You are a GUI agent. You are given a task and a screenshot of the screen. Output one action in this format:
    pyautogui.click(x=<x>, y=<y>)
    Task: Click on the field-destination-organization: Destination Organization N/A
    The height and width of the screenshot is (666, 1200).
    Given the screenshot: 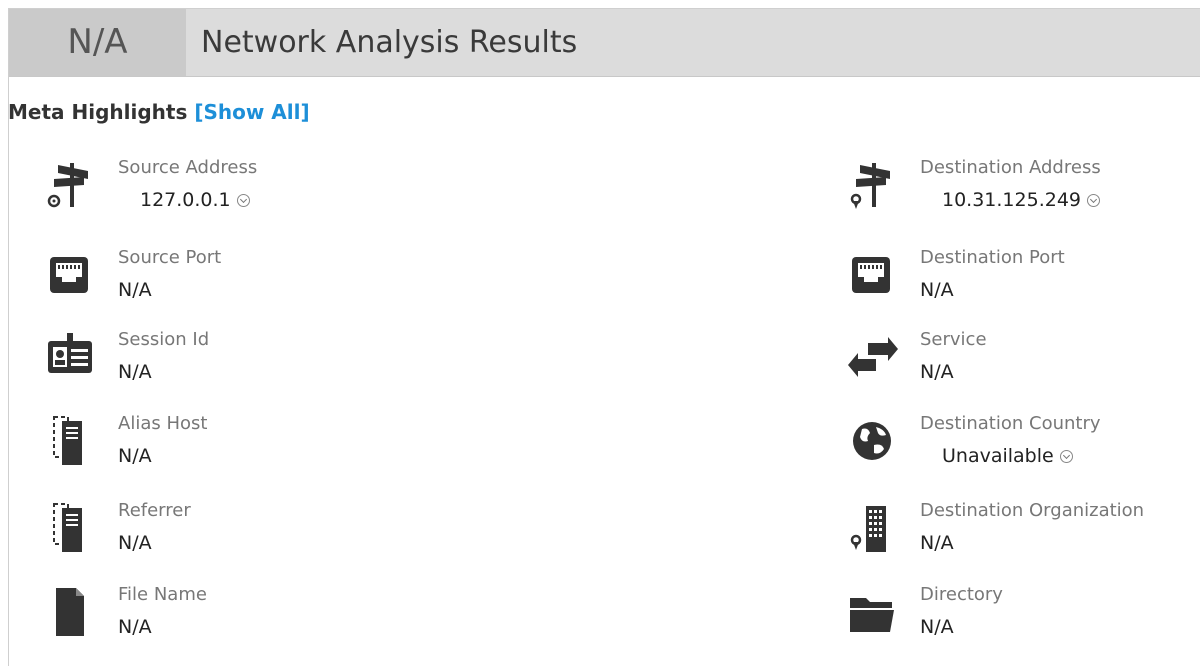 What is the action you would take?
    pyautogui.click(x=1021, y=535)
    